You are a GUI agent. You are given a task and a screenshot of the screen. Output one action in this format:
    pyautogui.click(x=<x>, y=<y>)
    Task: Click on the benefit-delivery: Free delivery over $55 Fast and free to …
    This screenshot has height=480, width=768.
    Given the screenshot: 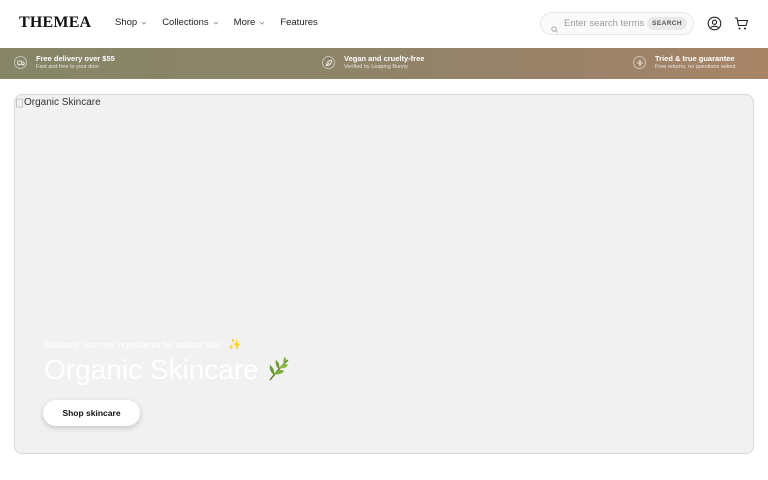 What is the action you would take?
    pyautogui.click(x=64, y=62)
    